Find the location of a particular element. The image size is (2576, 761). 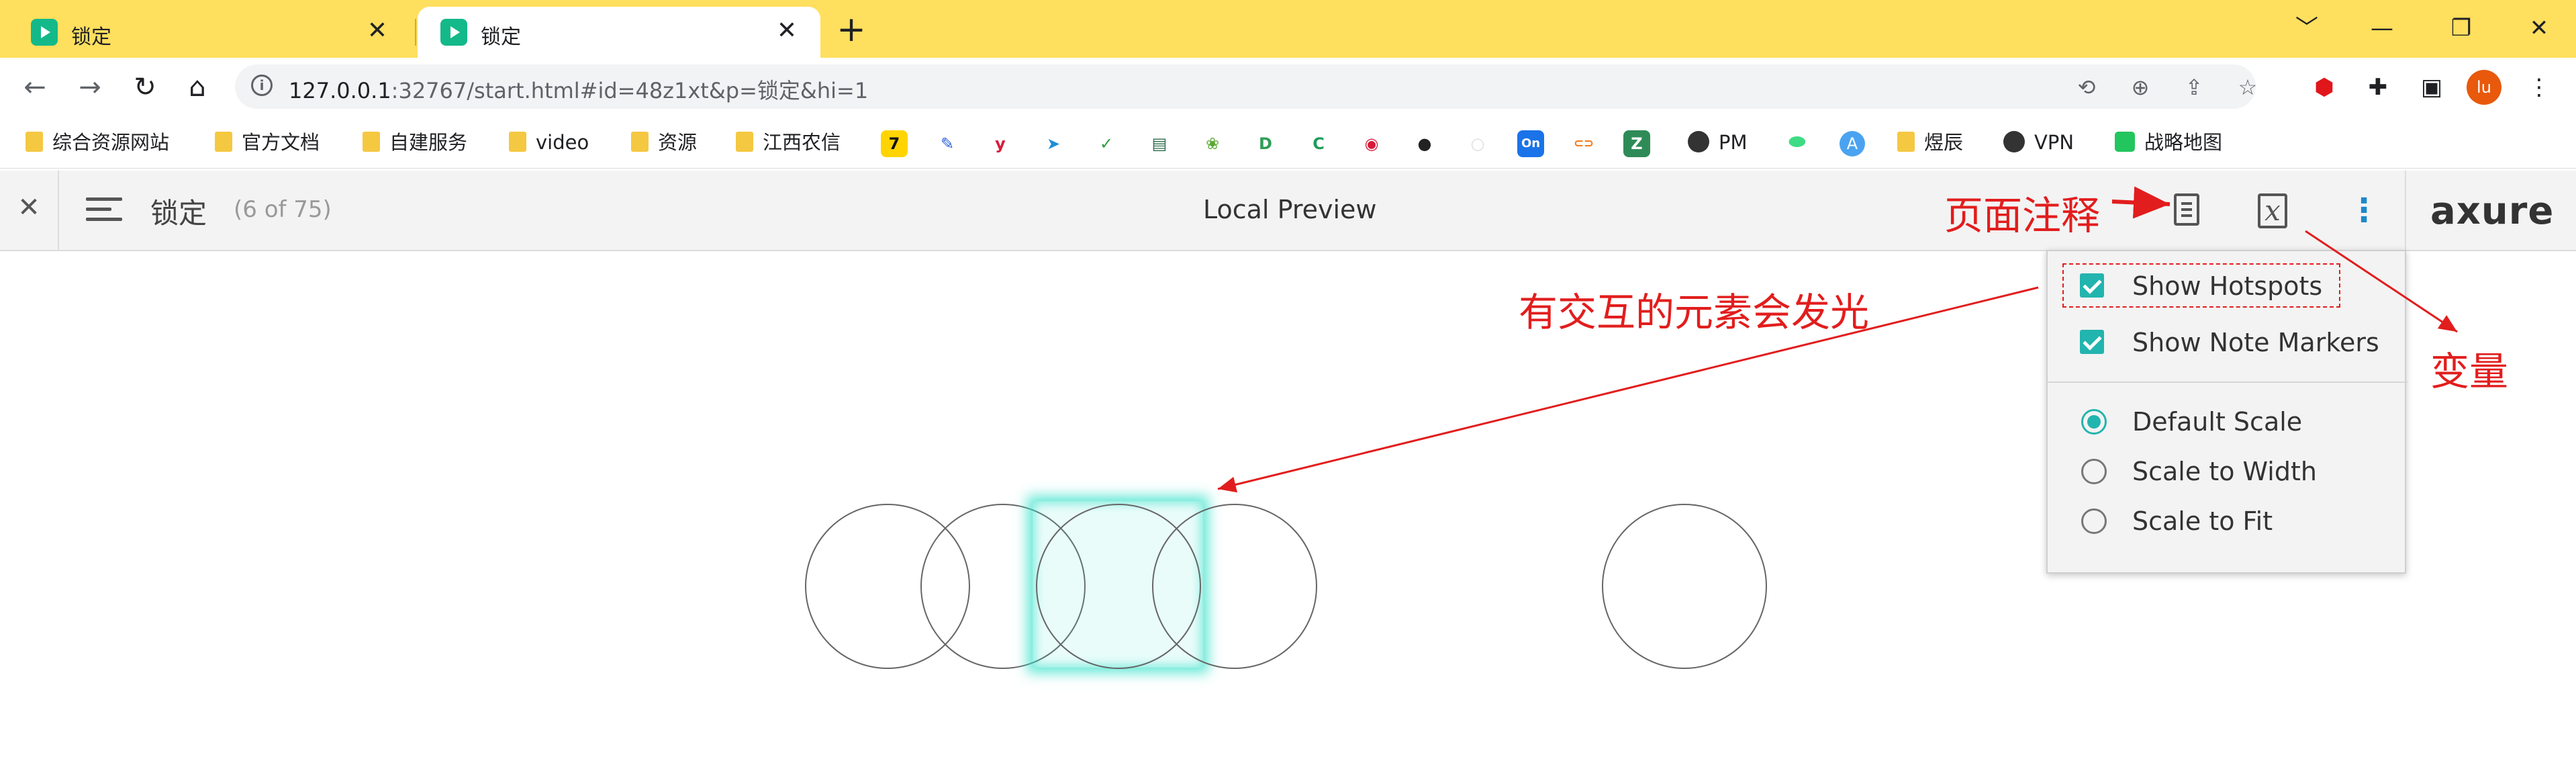

shield-extension-icon: ⬢ is located at coordinates (2324, 87).